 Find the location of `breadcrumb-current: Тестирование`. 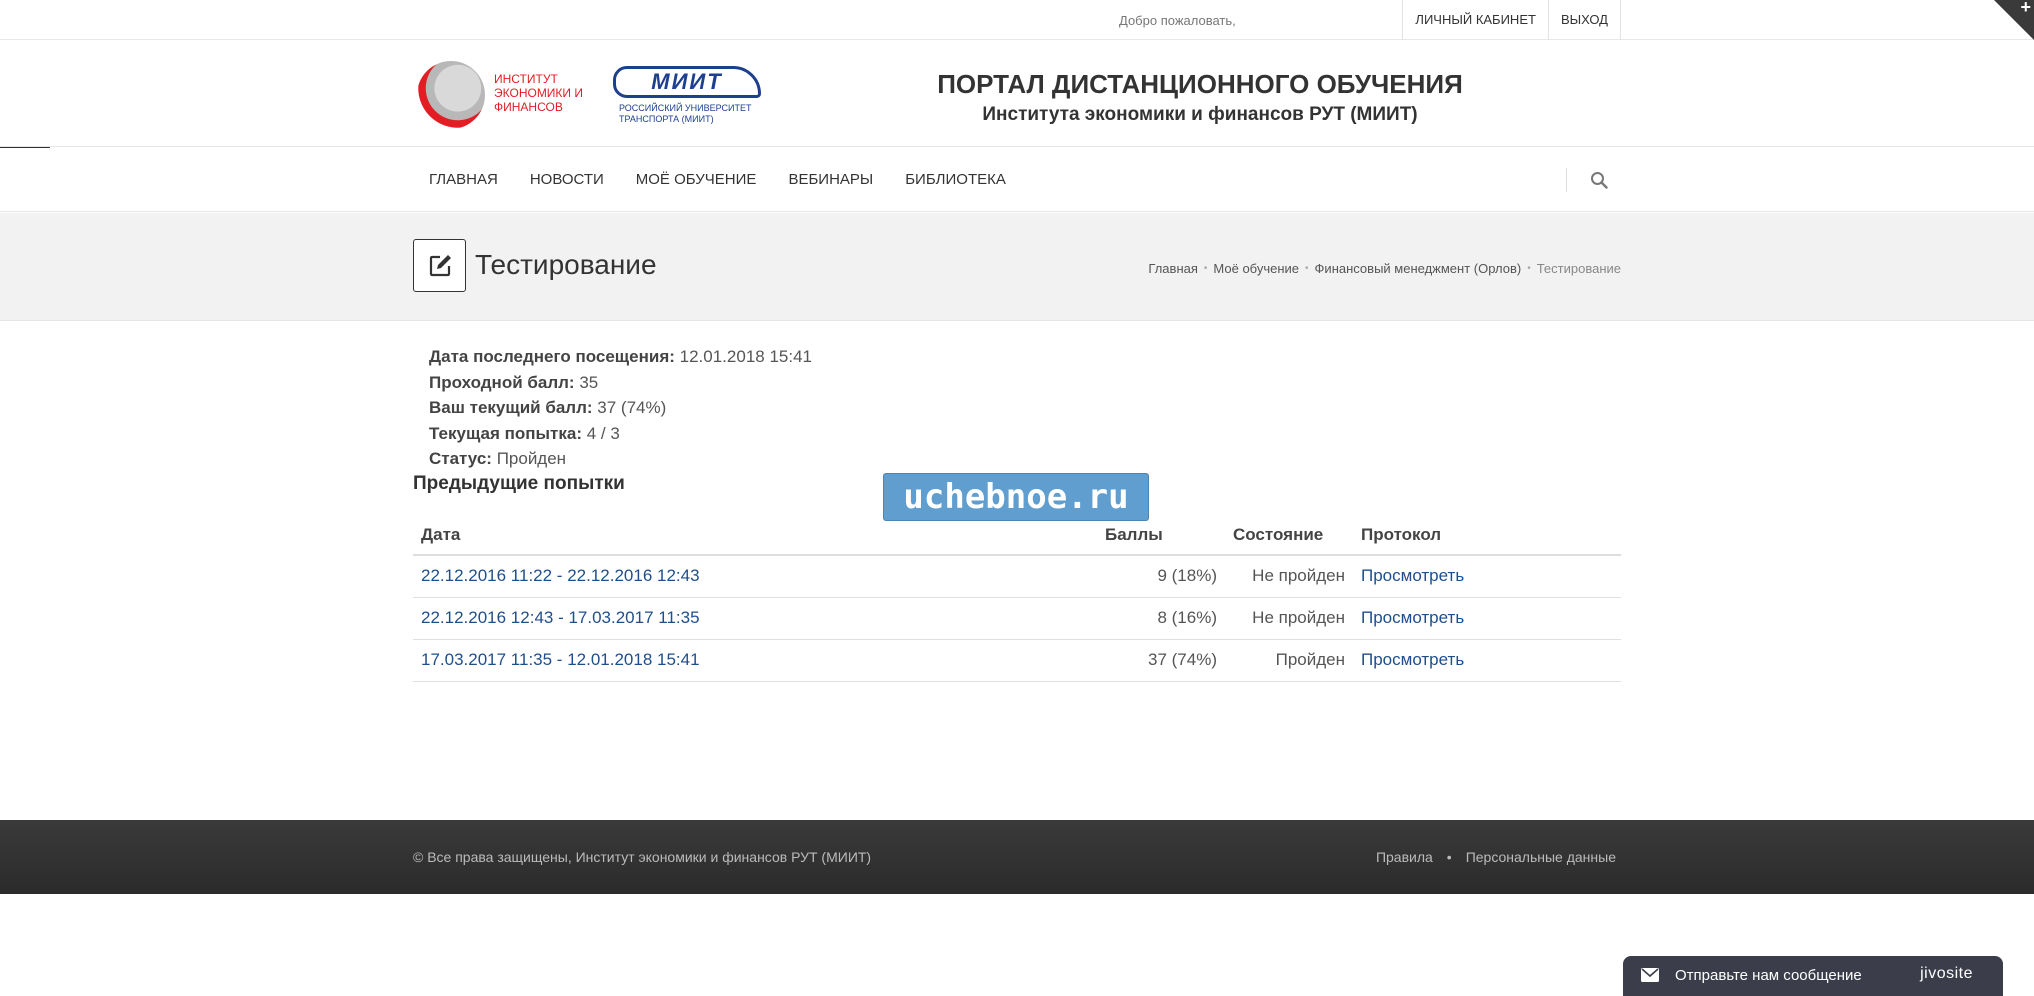

breadcrumb-current: Тестирование is located at coordinates (1578, 268).